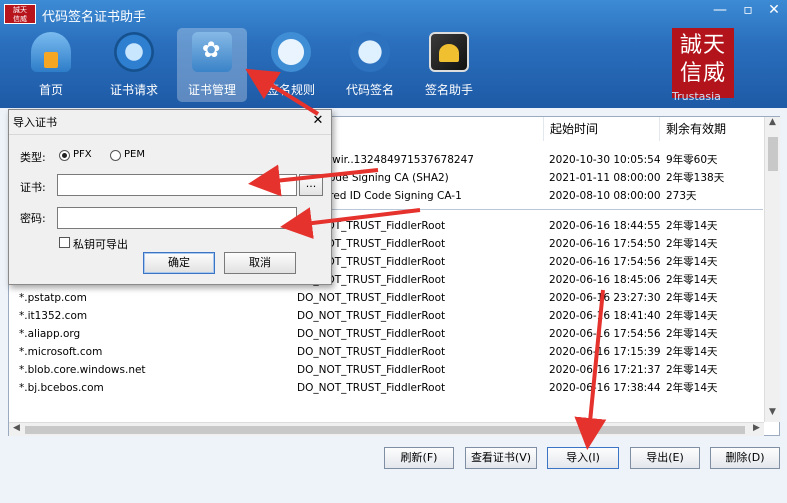  I want to click on cert-start-cell: 2021-01-11 08:00:00, so click(605, 178).